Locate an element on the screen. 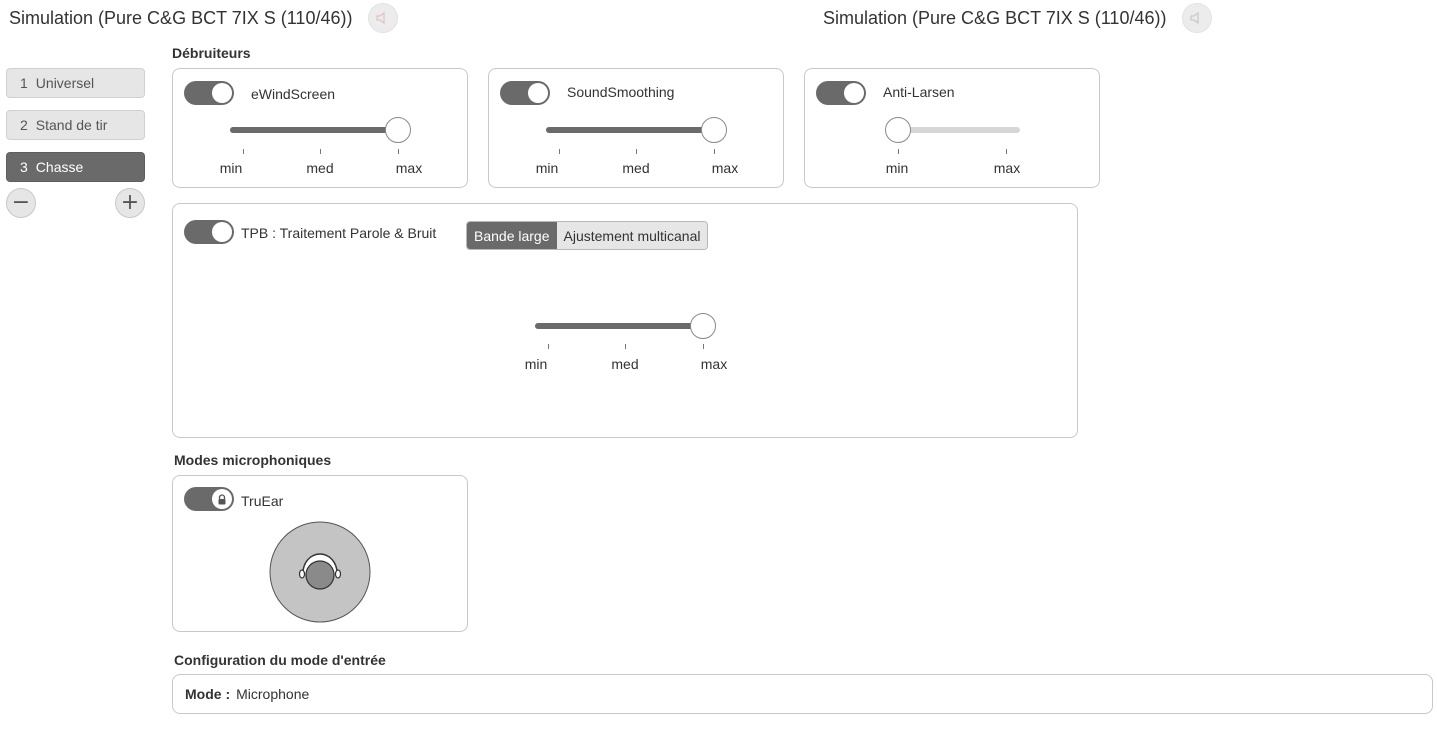  remove-program-button: − is located at coordinates (21, 203).